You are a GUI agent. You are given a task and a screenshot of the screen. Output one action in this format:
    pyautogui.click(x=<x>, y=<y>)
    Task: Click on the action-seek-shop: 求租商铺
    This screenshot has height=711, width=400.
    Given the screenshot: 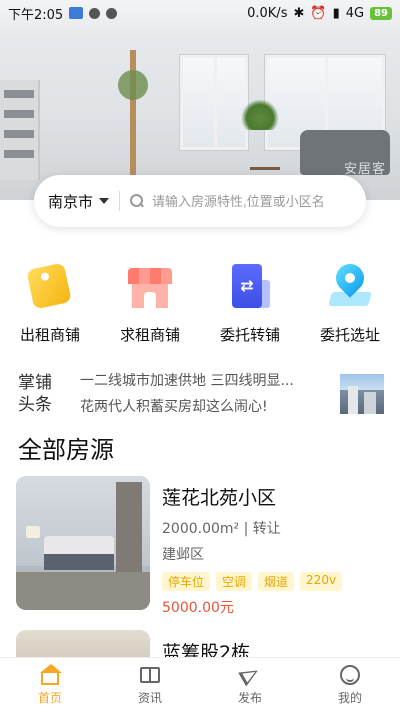 What is the action you would take?
    pyautogui.click(x=150, y=303)
    